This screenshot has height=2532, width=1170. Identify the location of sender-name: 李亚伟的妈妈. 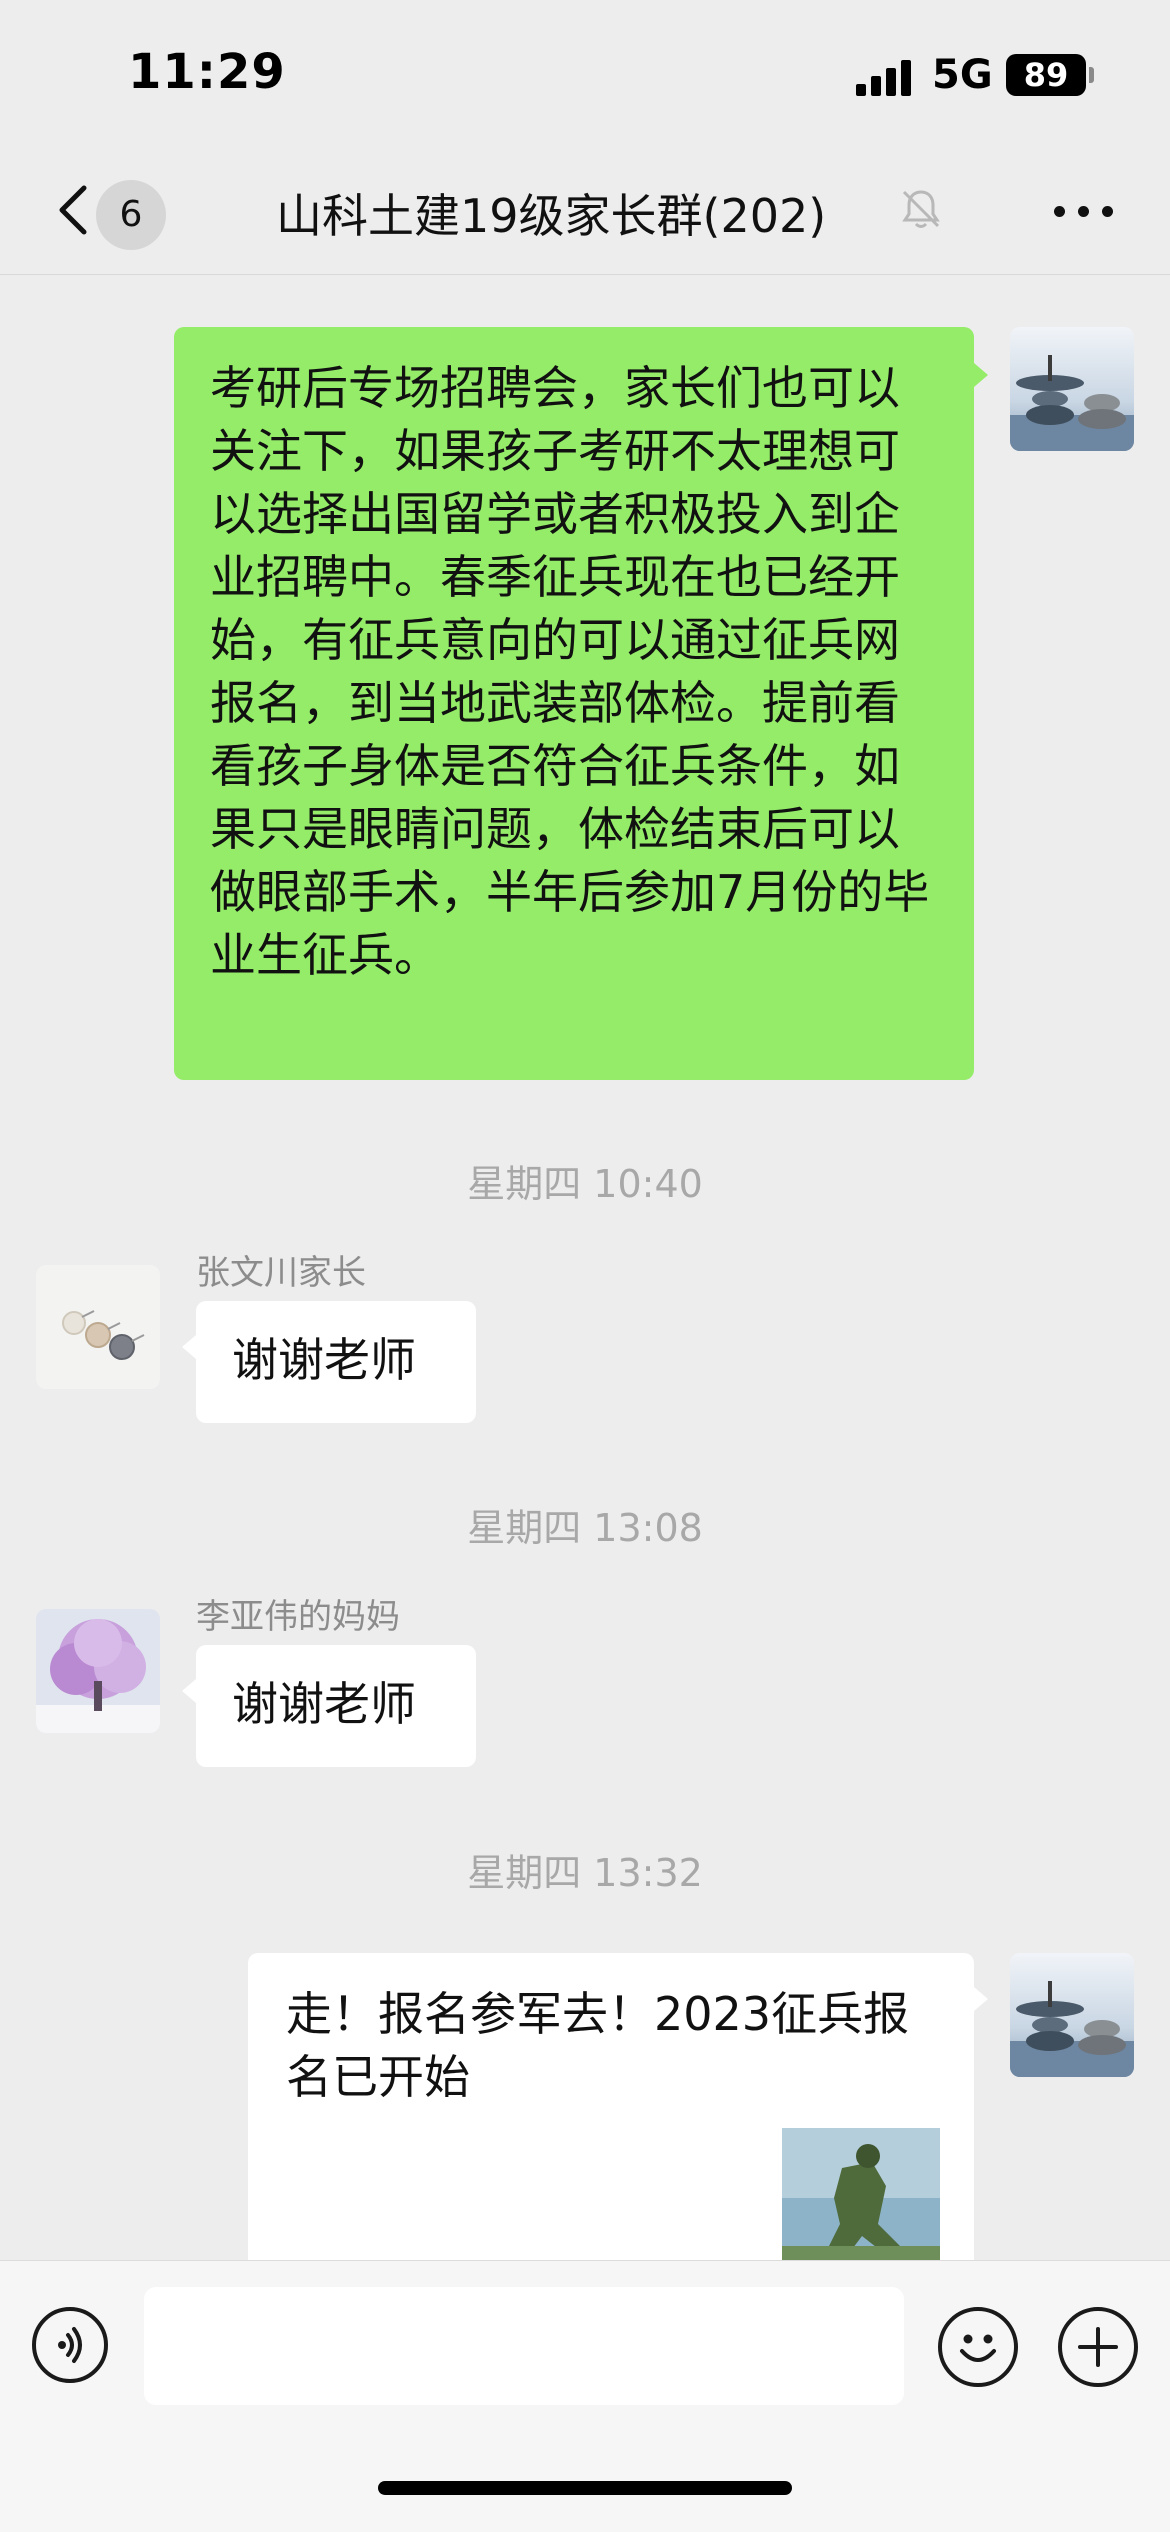
(298, 1617).